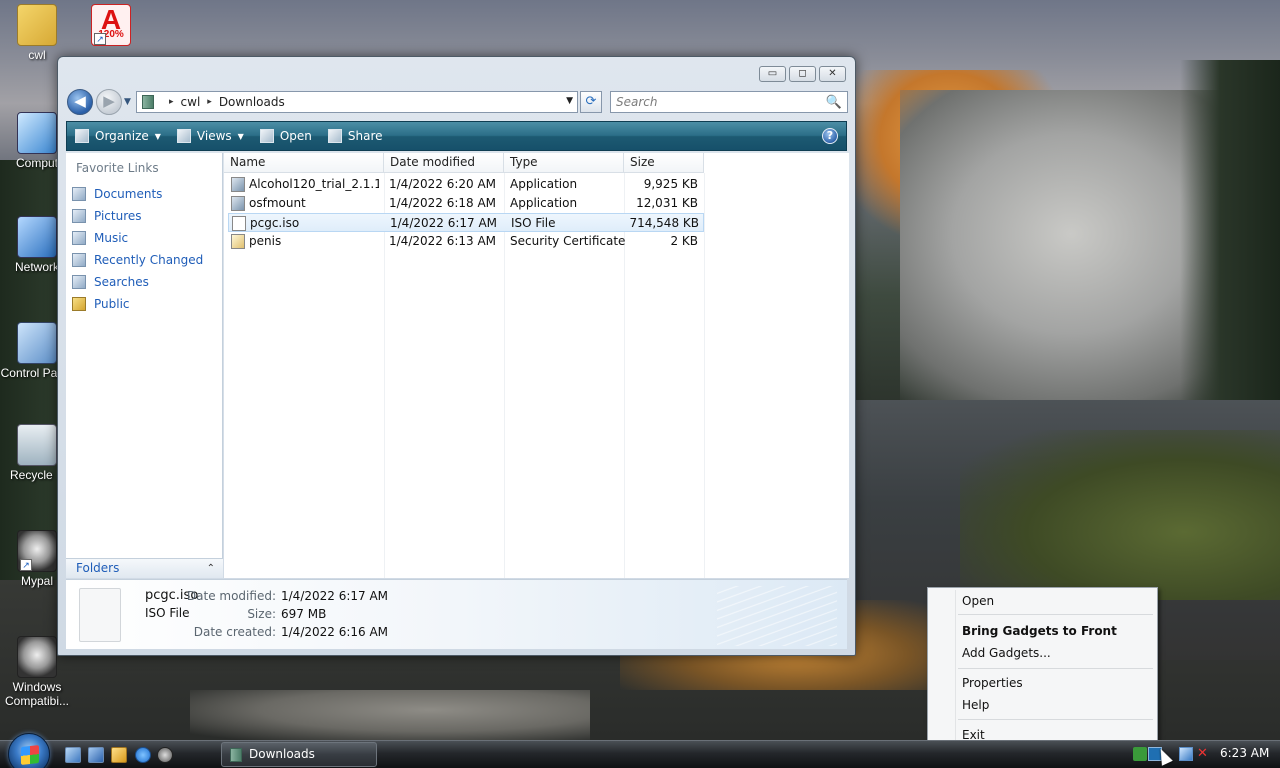 The height and width of the screenshot is (768, 1280). What do you see at coordinates (357, 102) in the screenshot?
I see `address-bar: ▸ cwl ▸ Downloads ▼` at bounding box center [357, 102].